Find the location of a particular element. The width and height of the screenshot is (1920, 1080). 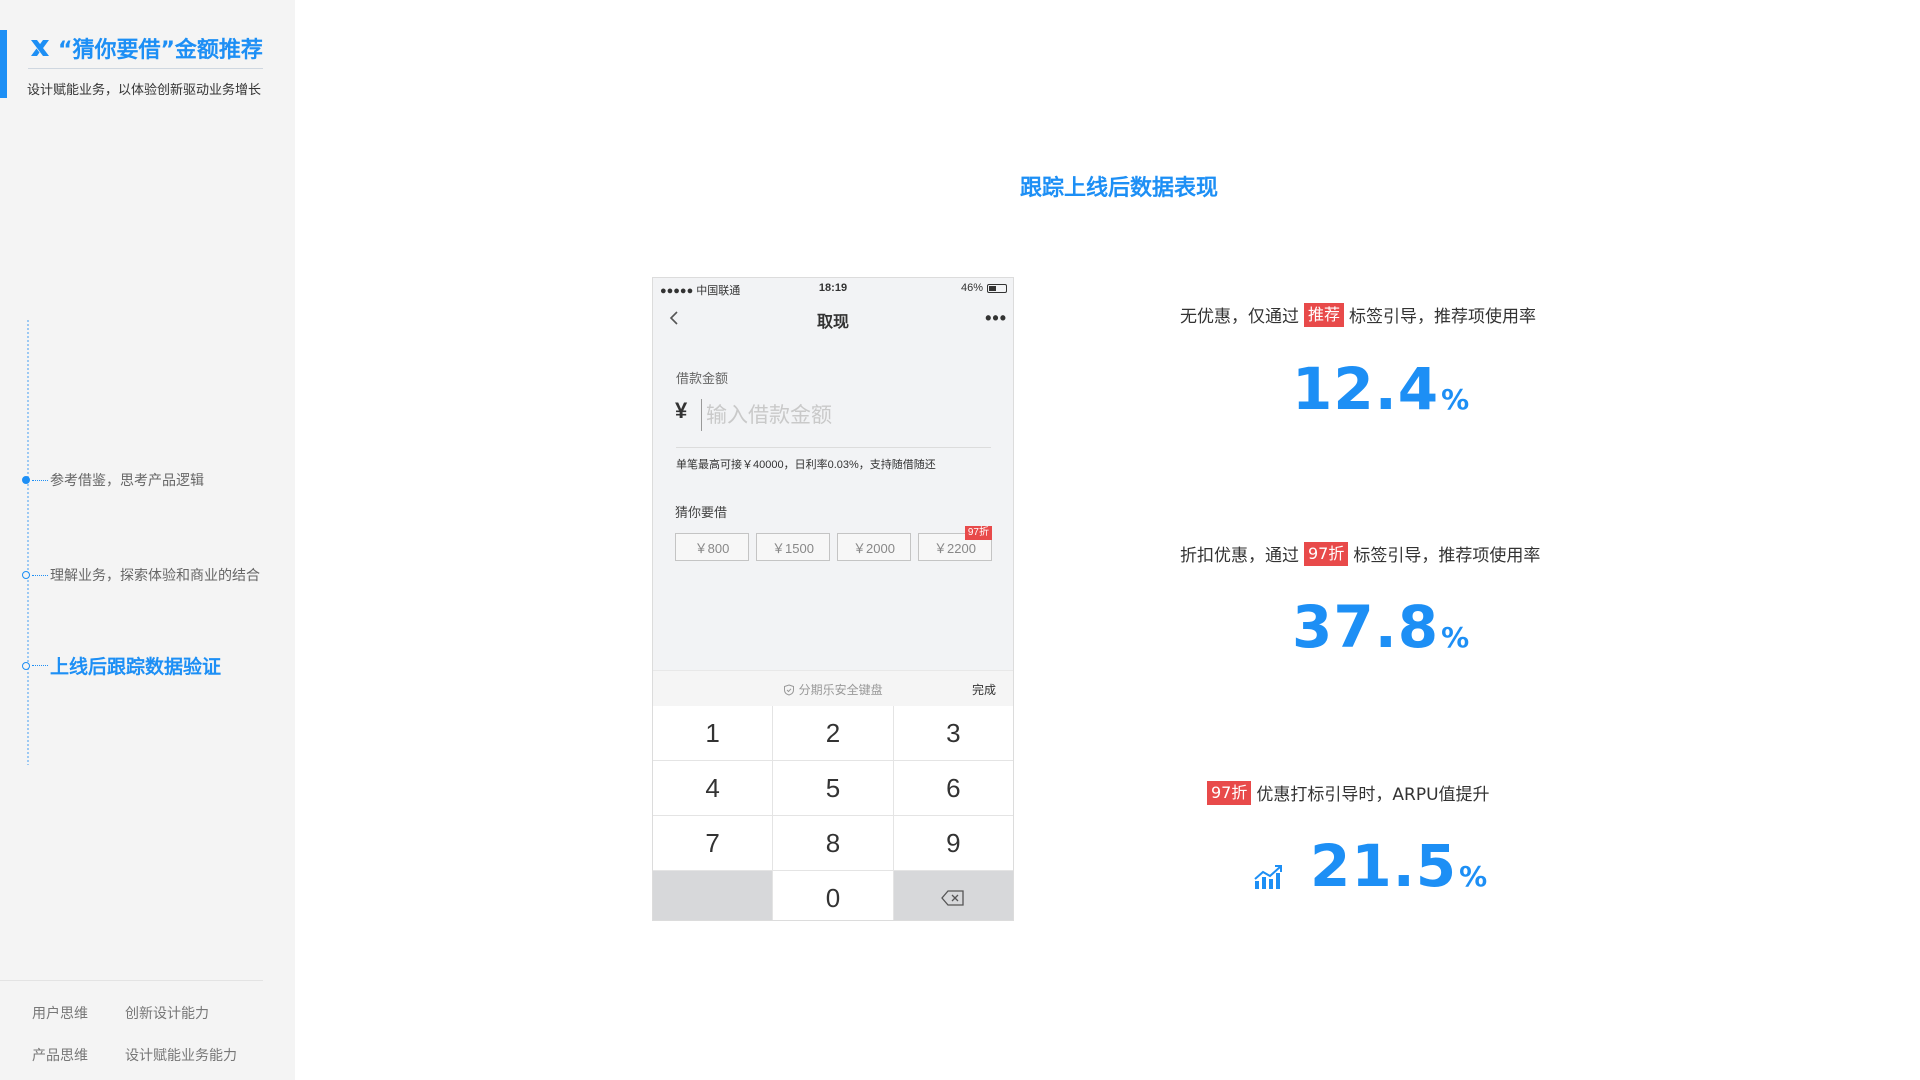

section-title-text: “猜你要借”金额推荐 is located at coordinates (160, 50).